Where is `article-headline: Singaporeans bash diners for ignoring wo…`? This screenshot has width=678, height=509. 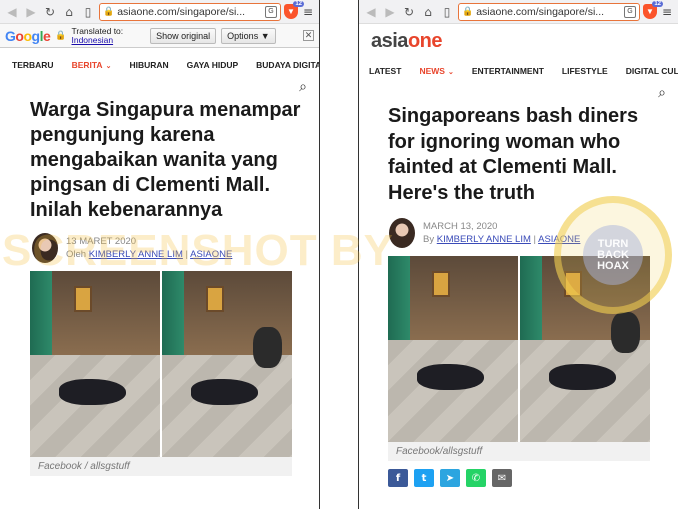 article-headline: Singaporeans bash diners for ignoring wo… is located at coordinates (513, 154).